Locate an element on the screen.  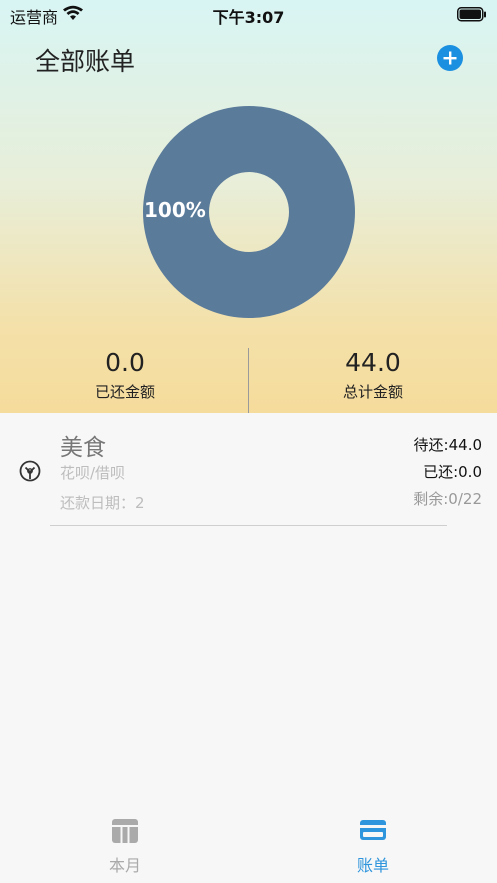
status-time: 下午3:07 is located at coordinates (248, 17).